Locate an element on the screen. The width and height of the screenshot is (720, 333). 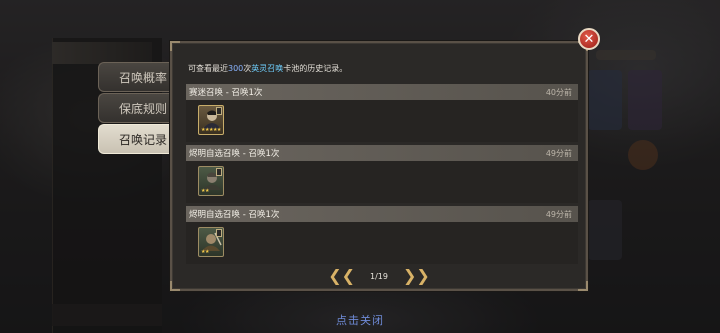
note-pool-name: 英灵召唤 is located at coordinates (267, 68).